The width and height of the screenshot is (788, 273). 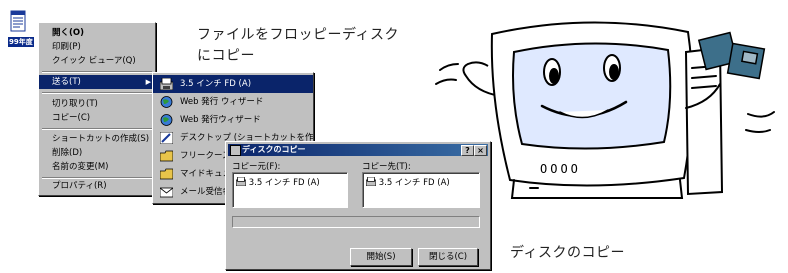 I want to click on dest-label: コピー先(T):, so click(x=386, y=167).